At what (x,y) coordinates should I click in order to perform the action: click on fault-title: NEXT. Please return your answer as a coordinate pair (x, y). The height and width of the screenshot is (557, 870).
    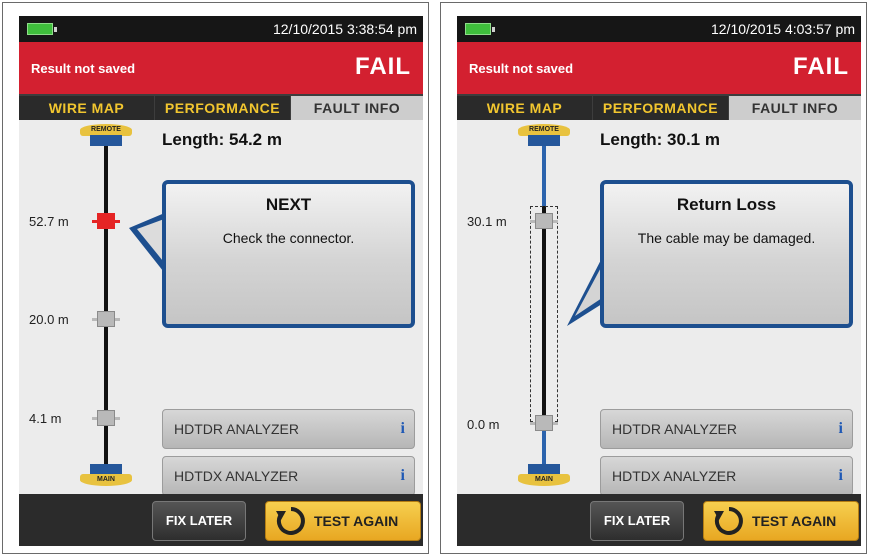
    Looking at the image, I should click on (288, 204).